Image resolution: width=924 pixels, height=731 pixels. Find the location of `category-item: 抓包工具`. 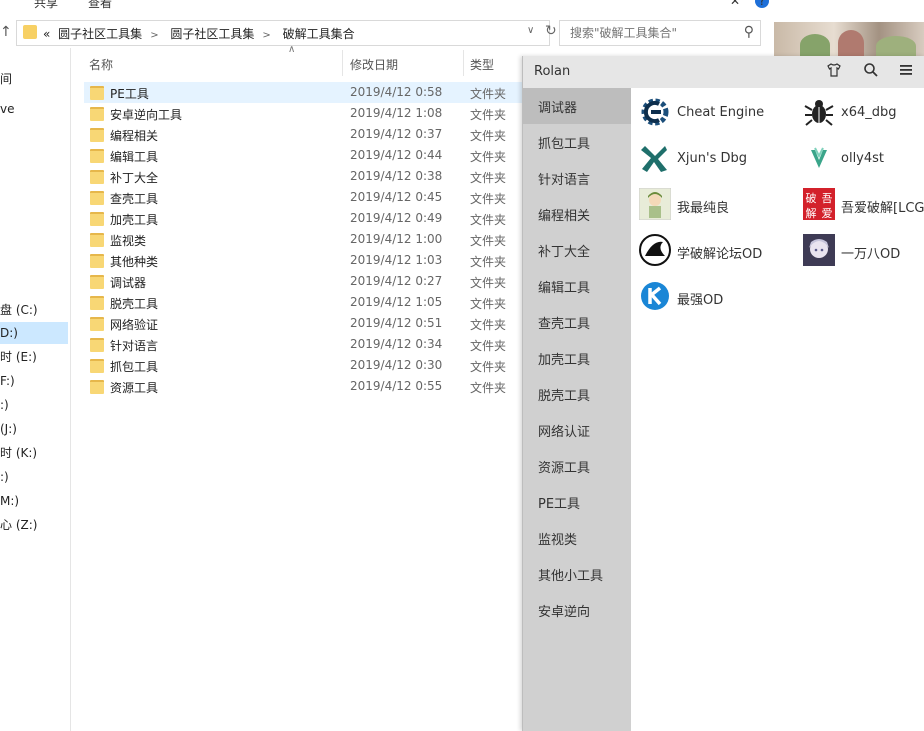

category-item: 抓包工具 is located at coordinates (577, 142).